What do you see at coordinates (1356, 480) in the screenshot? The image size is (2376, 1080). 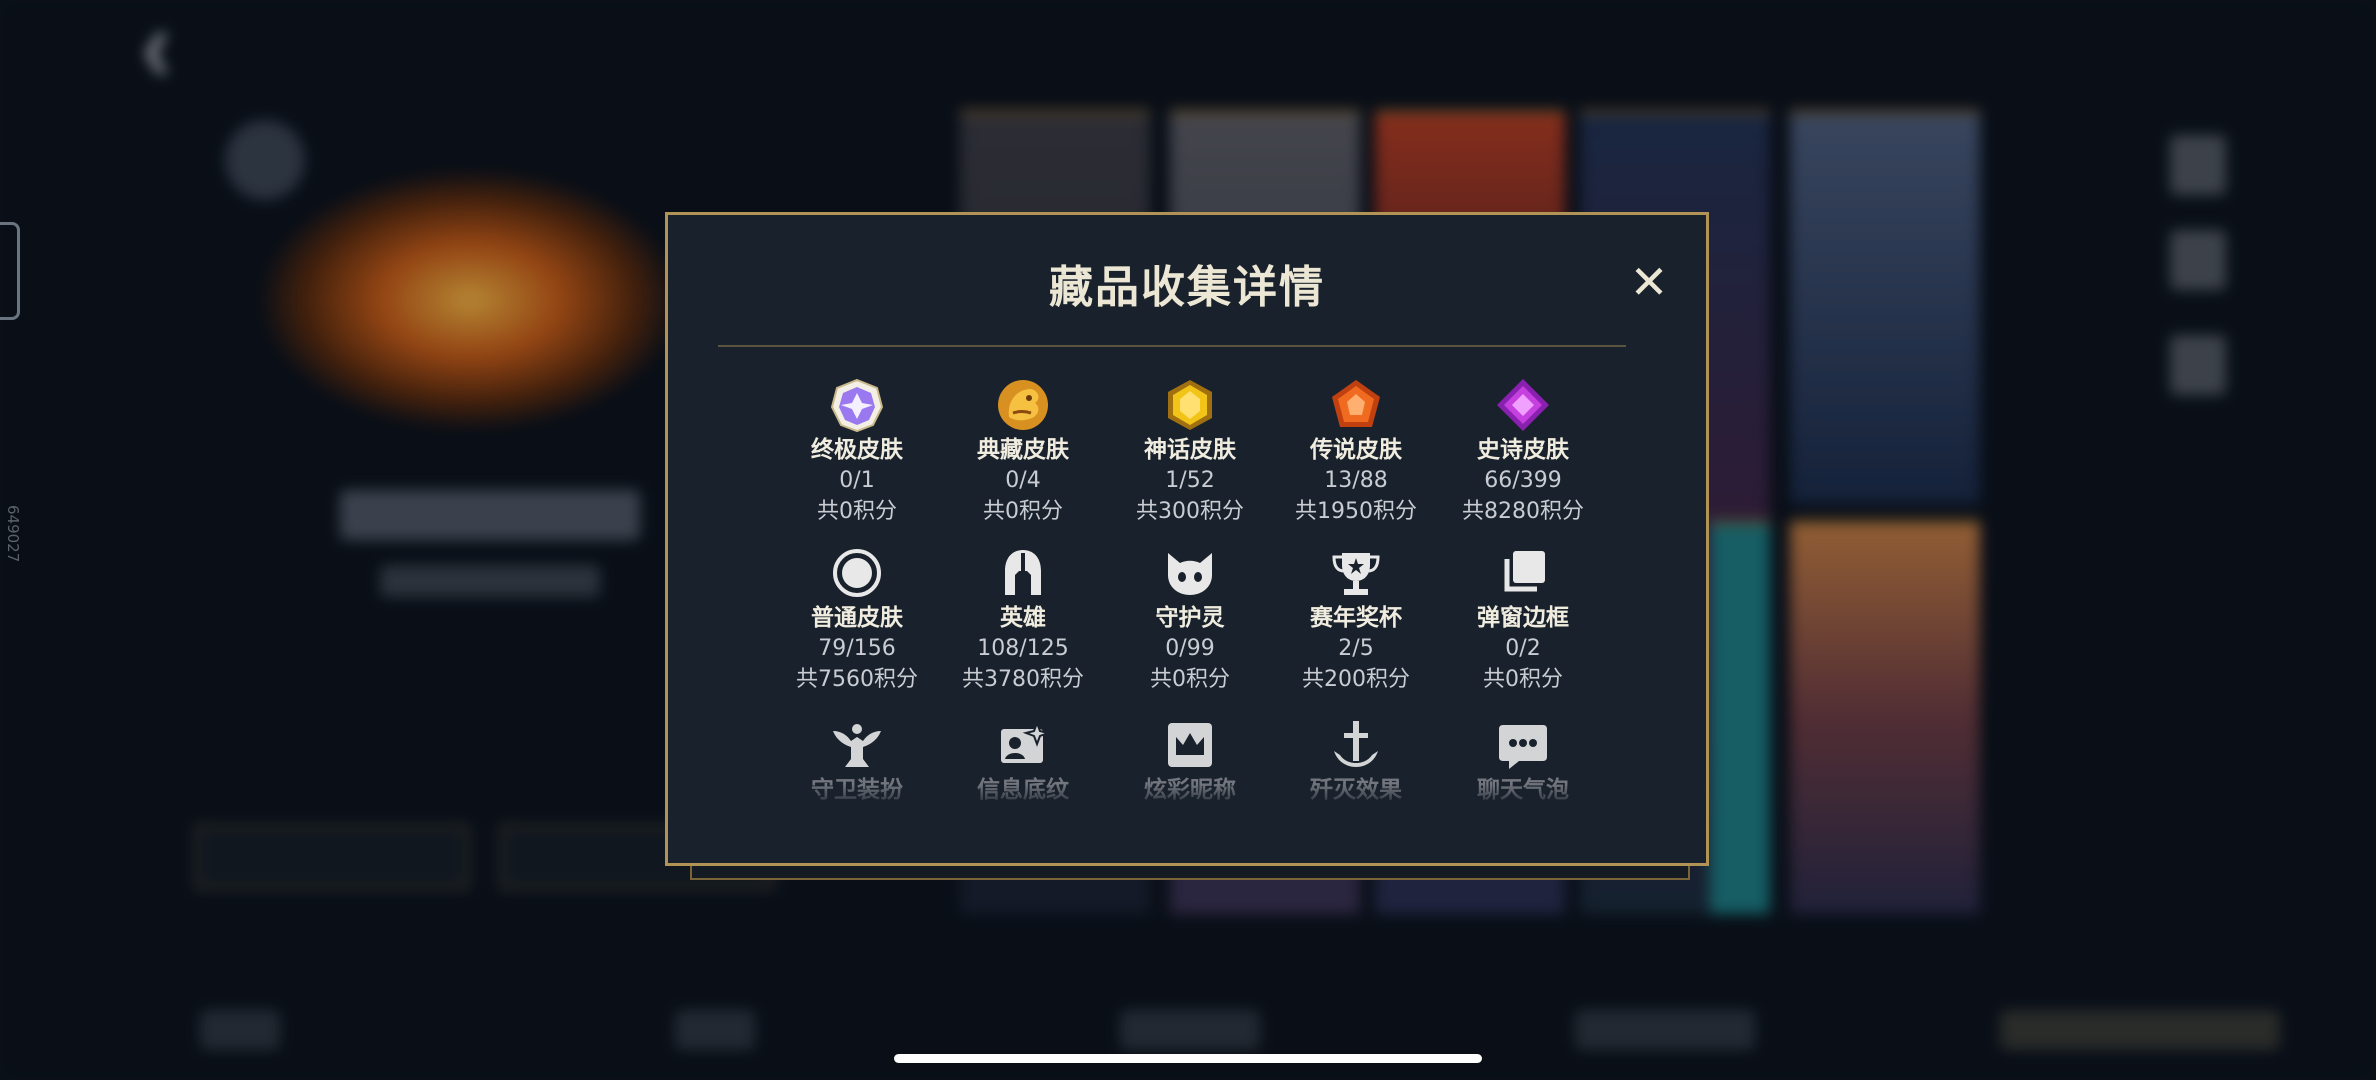 I see `item-count: 13/88` at bounding box center [1356, 480].